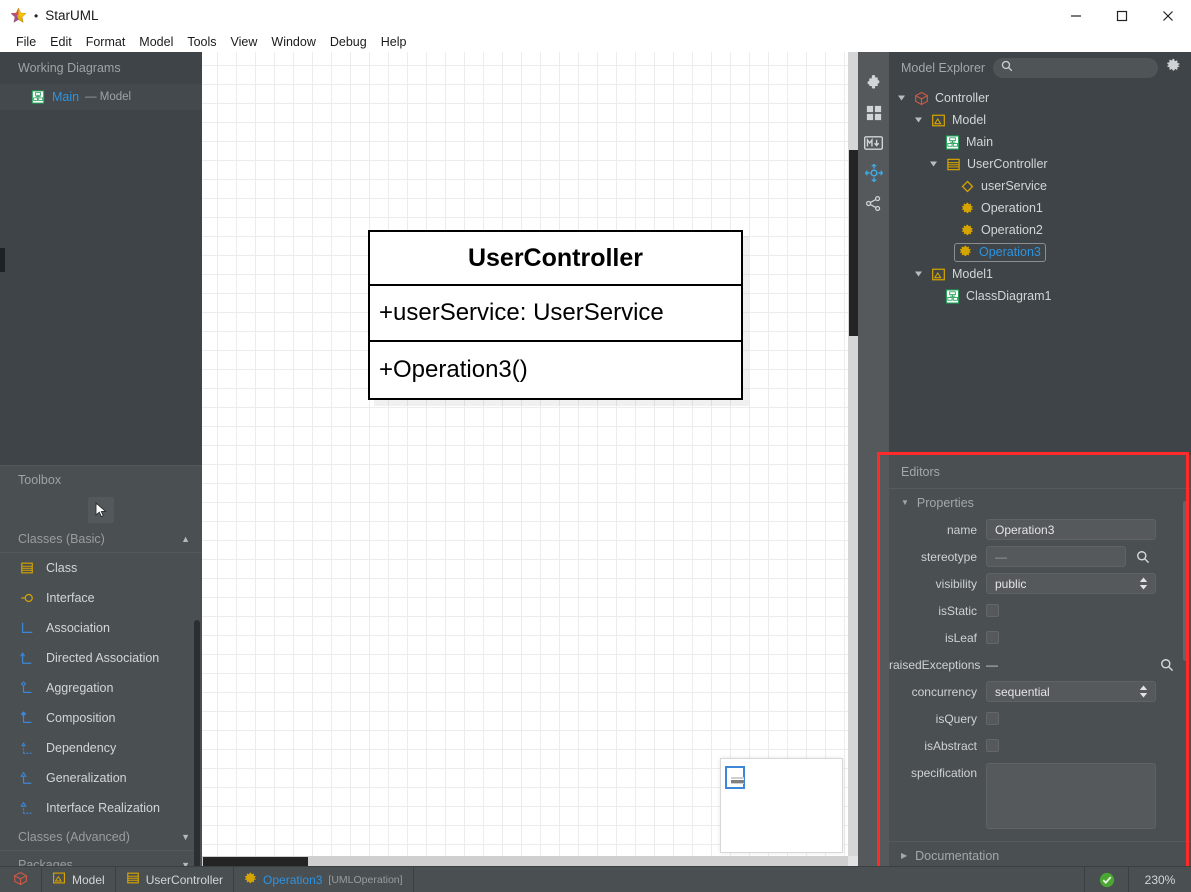  Describe the element at coordinates (101, 836) in the screenshot. I see `toolbox-group-classes-advanced: Classes (Advanced) ▼` at that location.